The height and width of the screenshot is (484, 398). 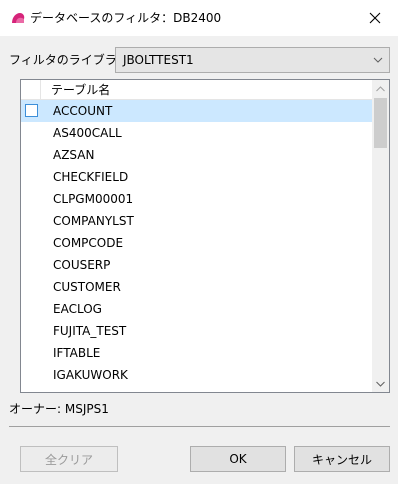 I want to click on row-checkbox, so click(x=31, y=110).